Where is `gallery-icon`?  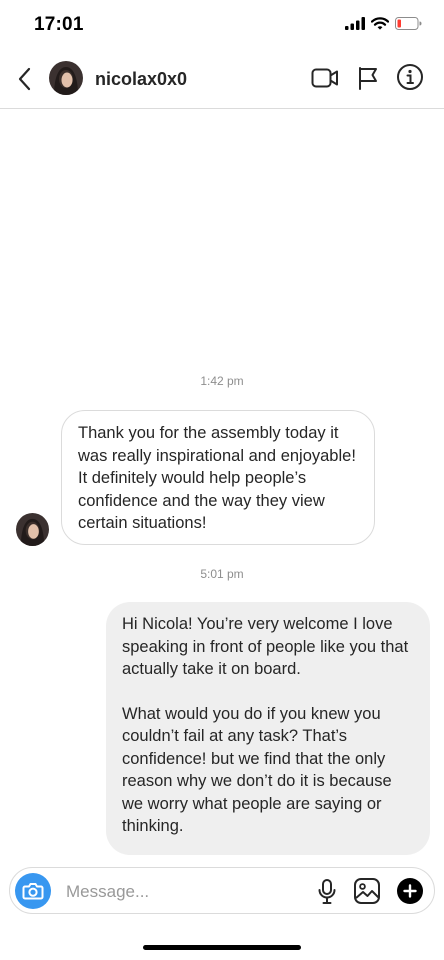
gallery-icon is located at coordinates (367, 891).